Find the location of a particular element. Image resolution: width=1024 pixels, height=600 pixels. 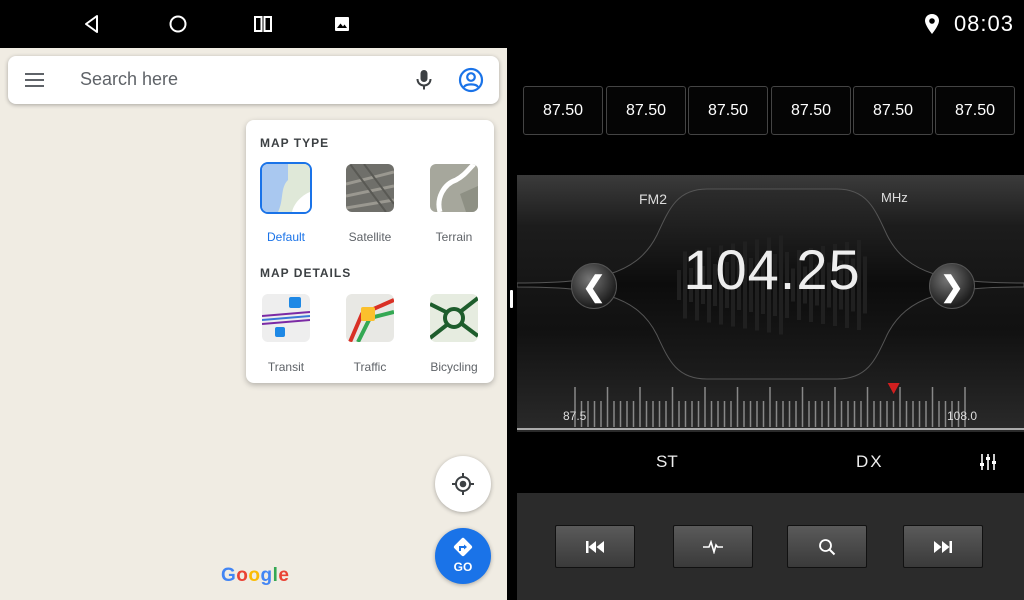

account-icon is located at coordinates (471, 80).